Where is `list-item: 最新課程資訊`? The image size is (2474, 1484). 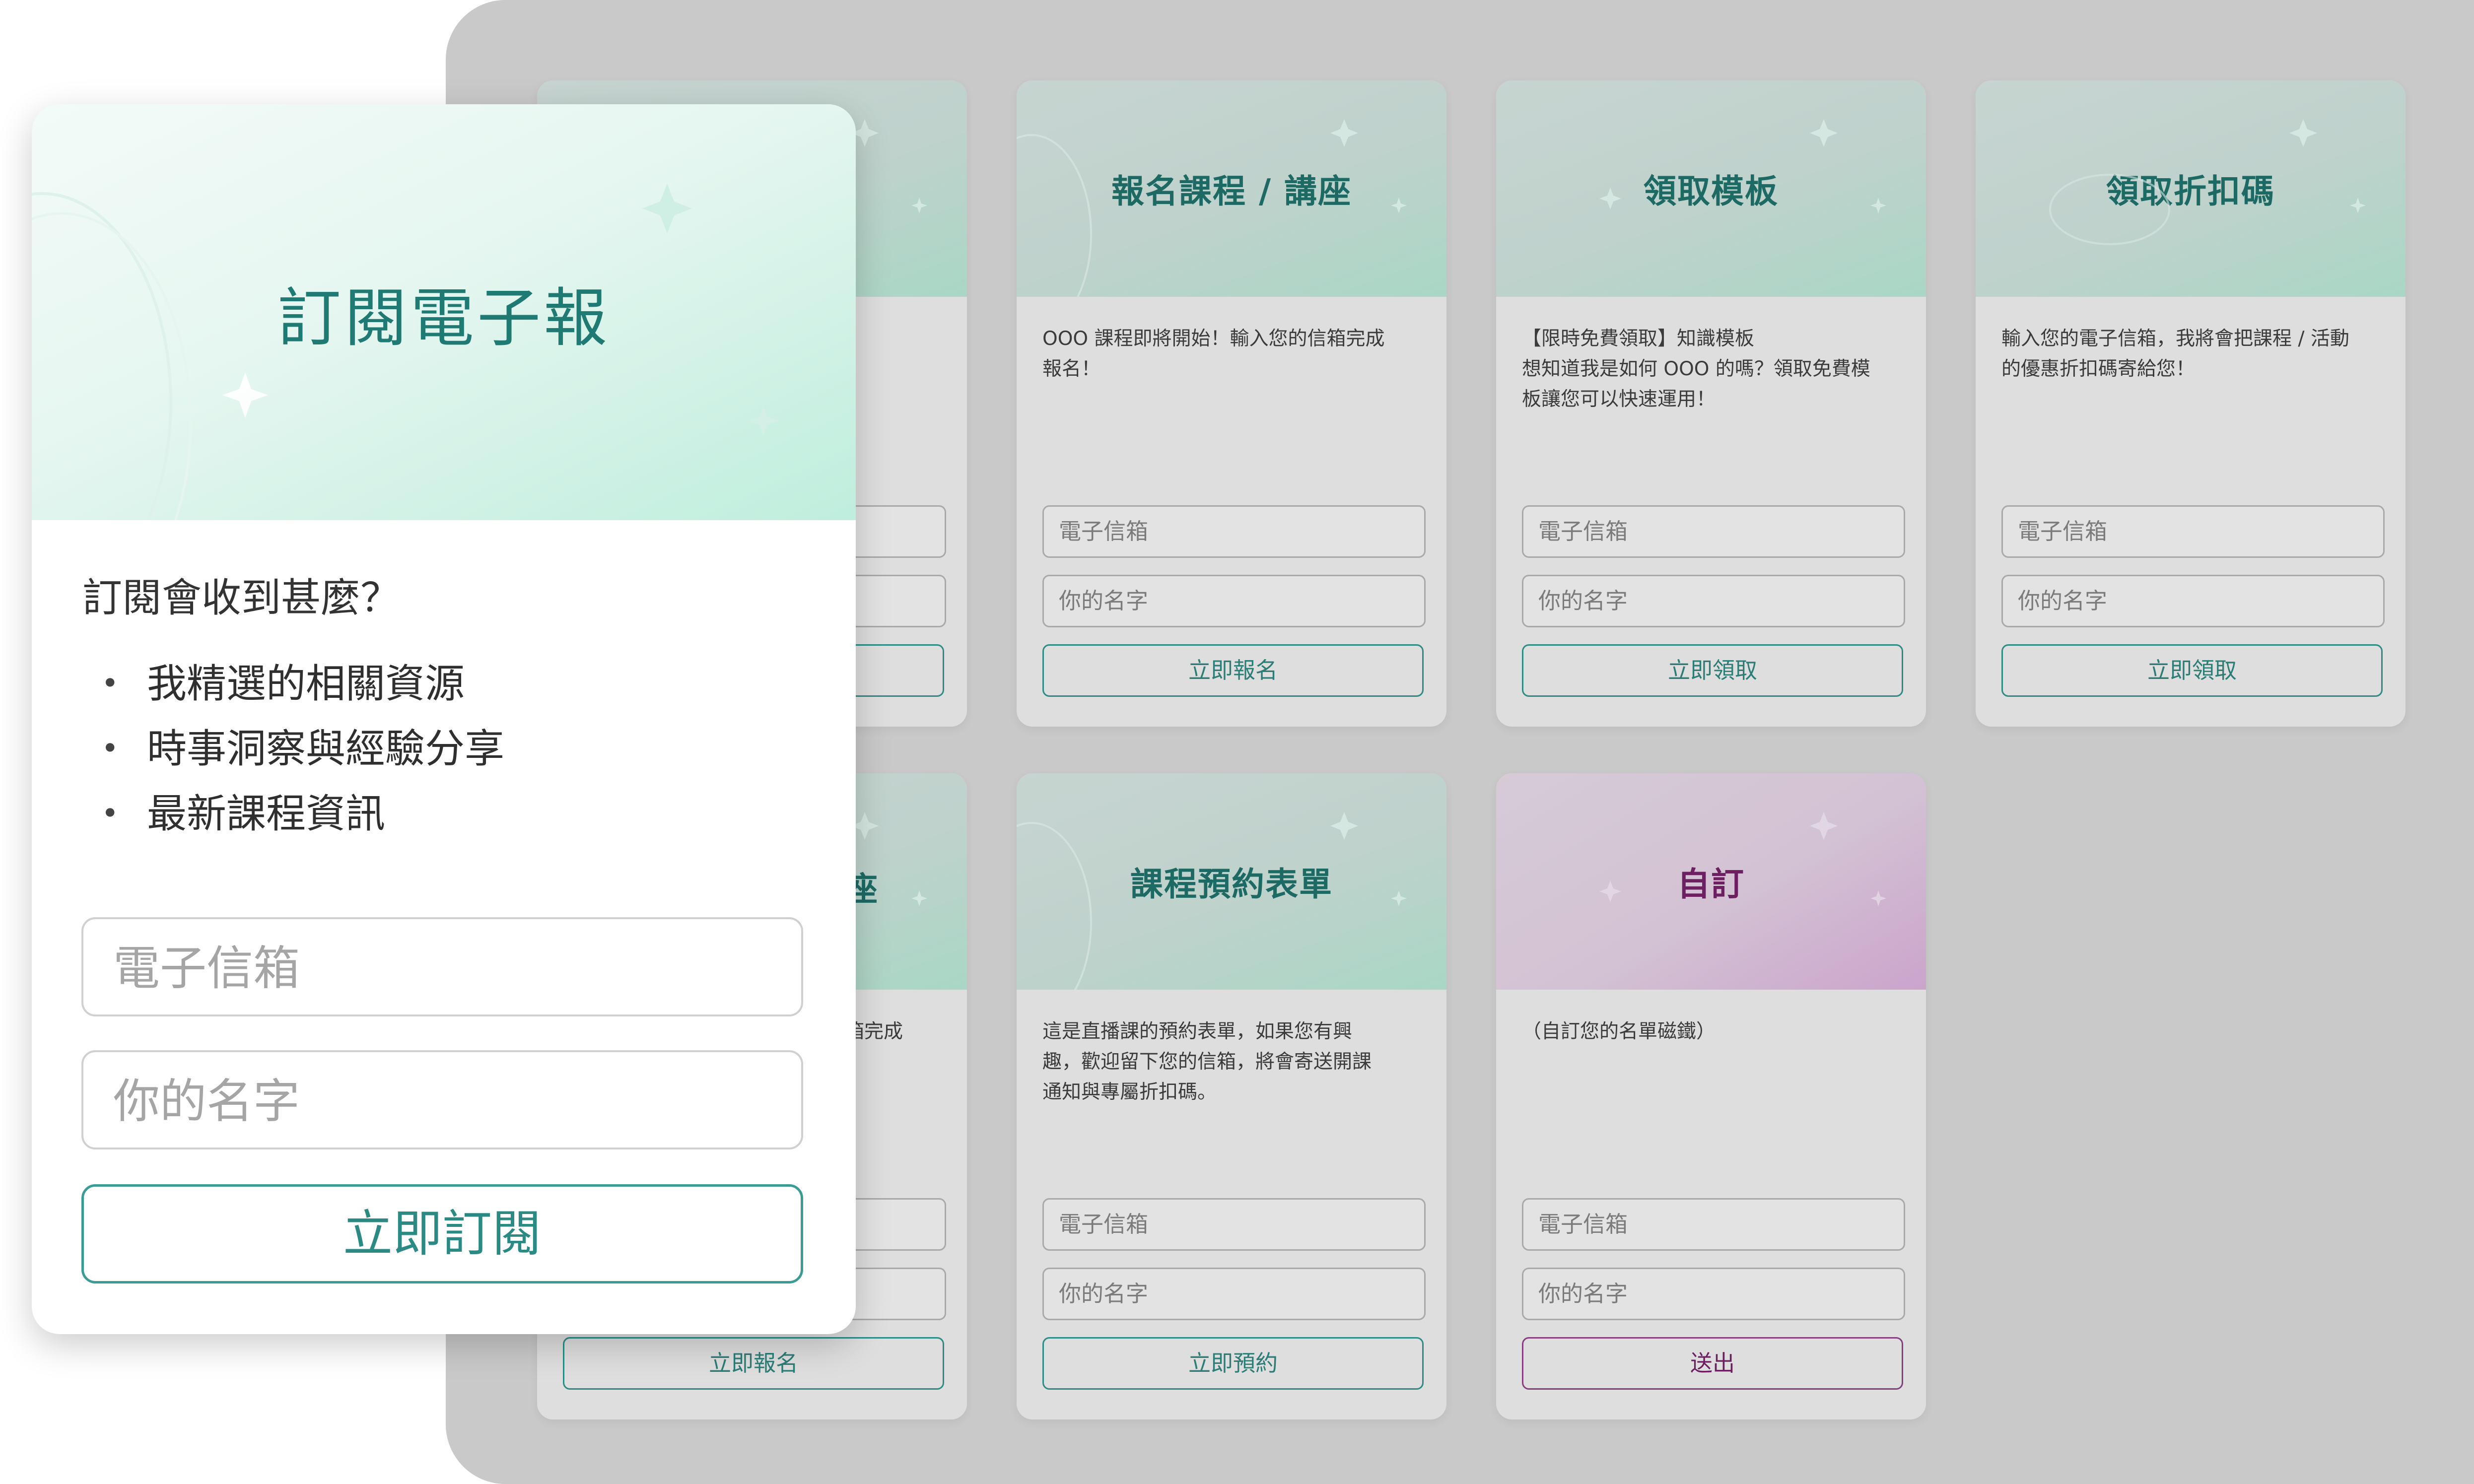 list-item: 最新課程資訊 is located at coordinates (302, 813).